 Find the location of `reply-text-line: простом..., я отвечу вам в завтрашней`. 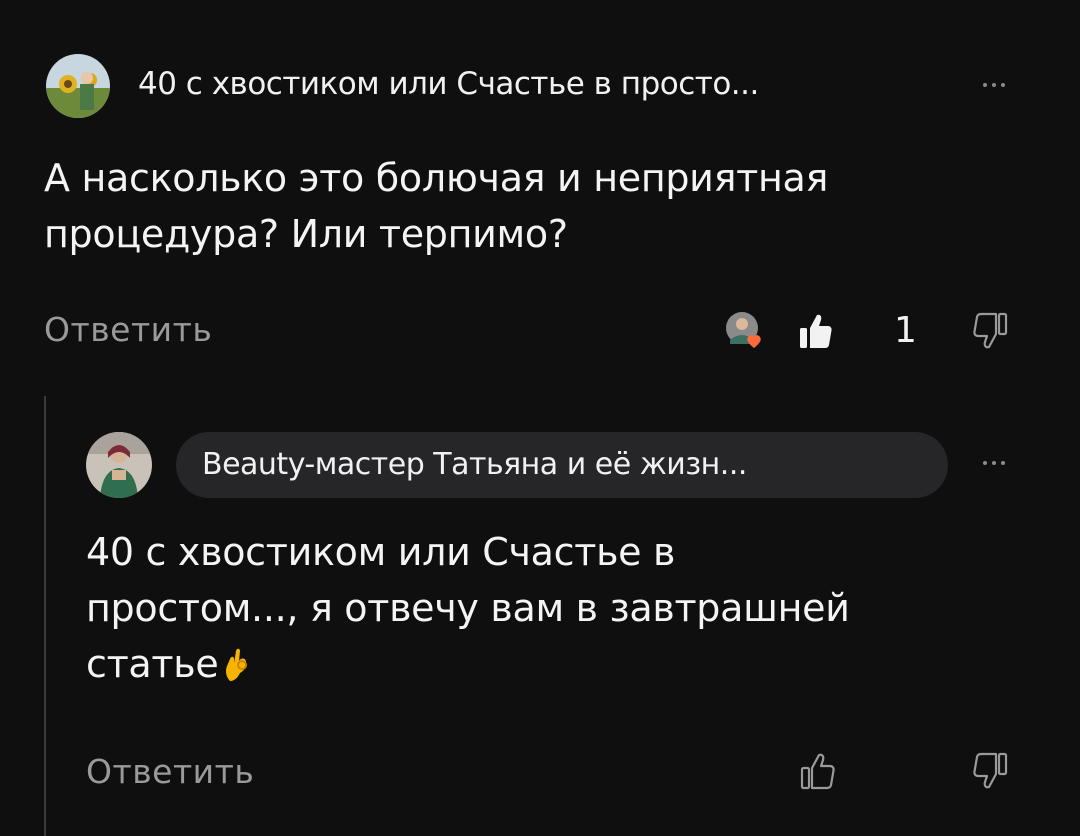

reply-text-line: простом..., я отвечу вам в завтрашней is located at coordinates (468, 608).